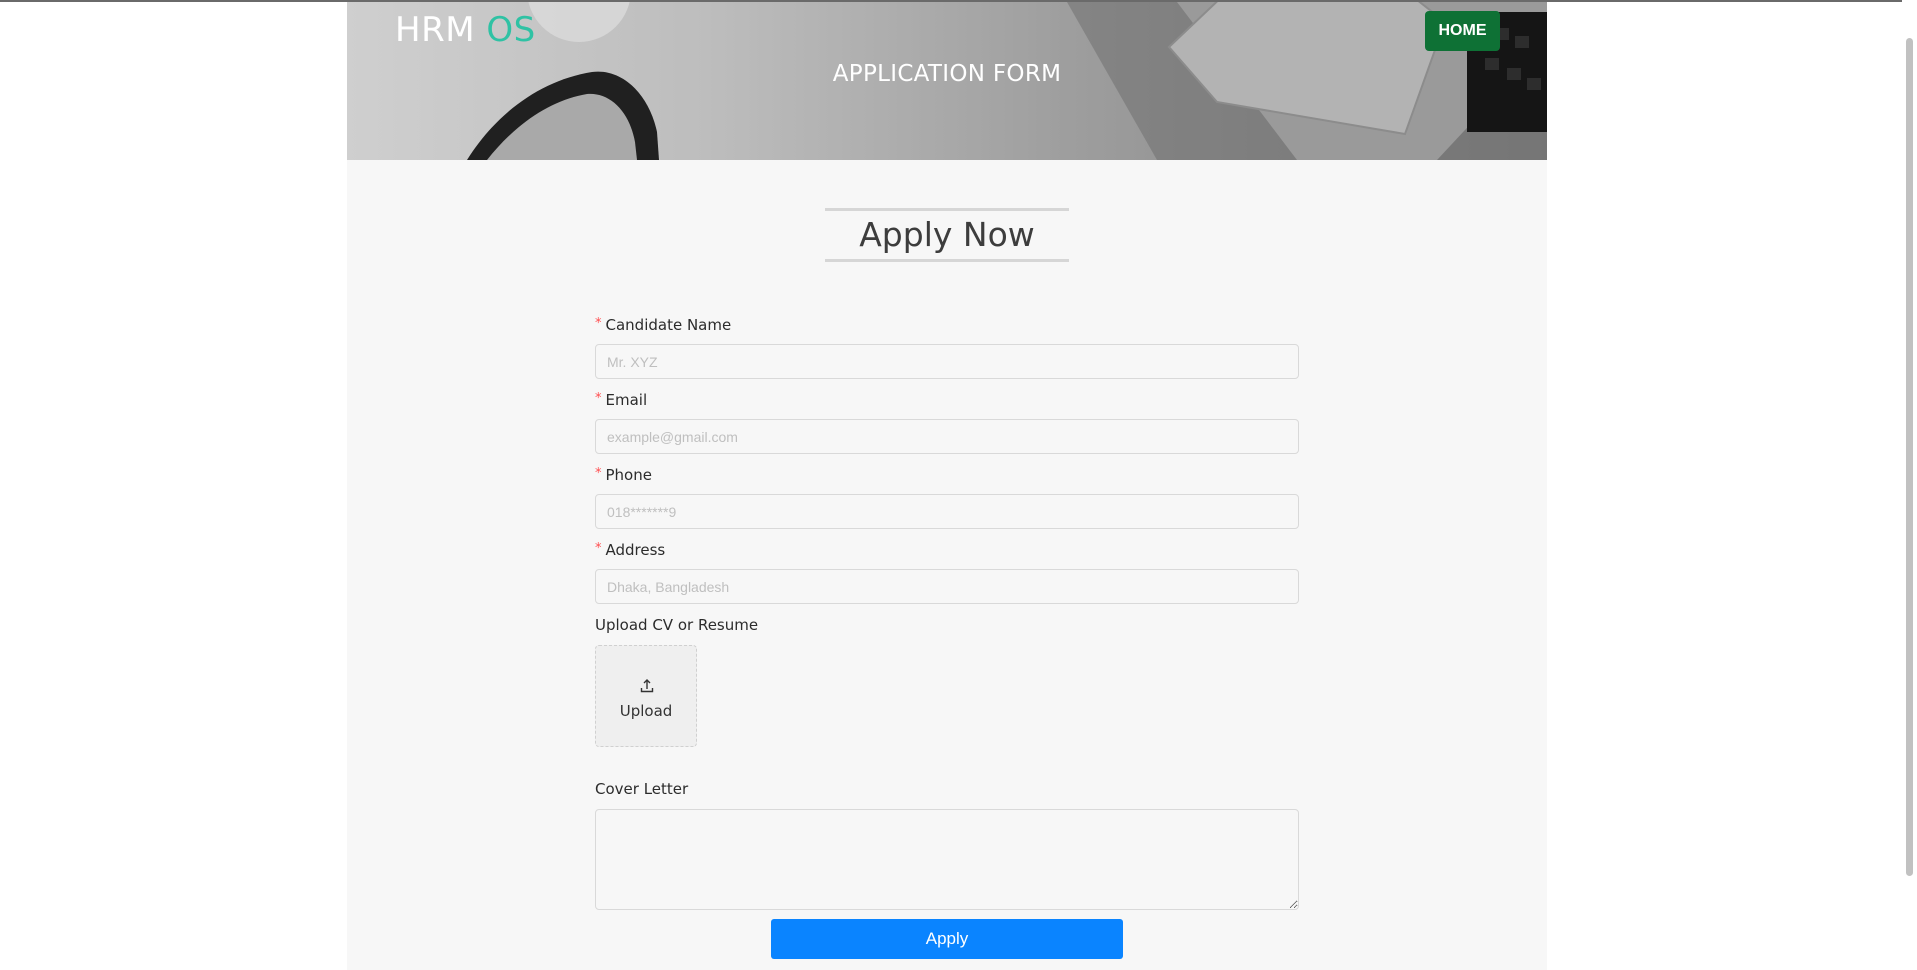 The width and height of the screenshot is (1917, 970). Describe the element at coordinates (646, 711) in the screenshot. I see `upload-button-label: Upload` at that location.